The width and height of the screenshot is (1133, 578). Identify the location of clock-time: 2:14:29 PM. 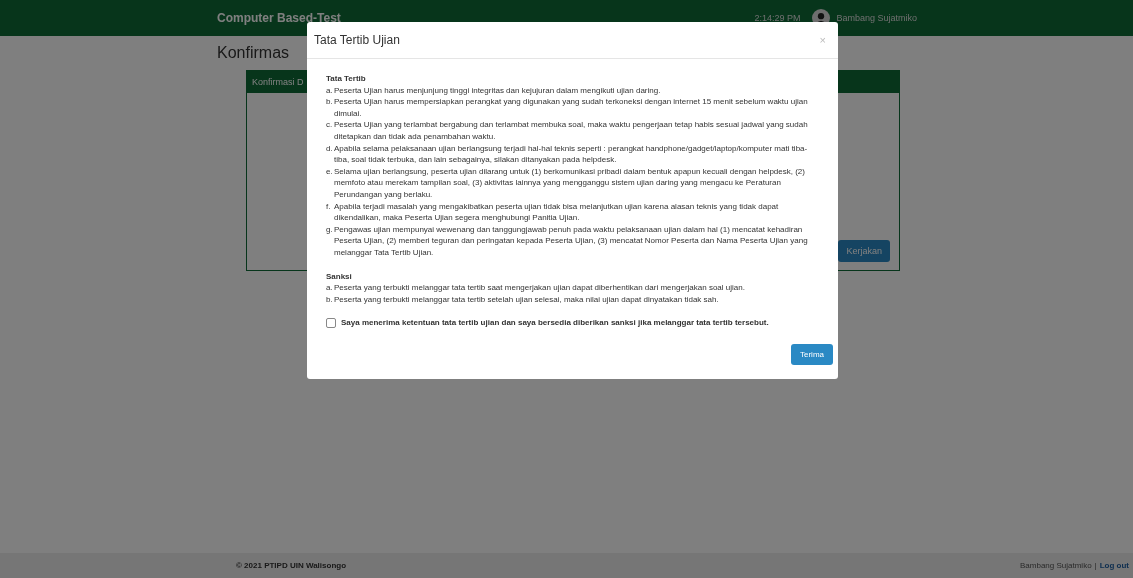
(777, 18).